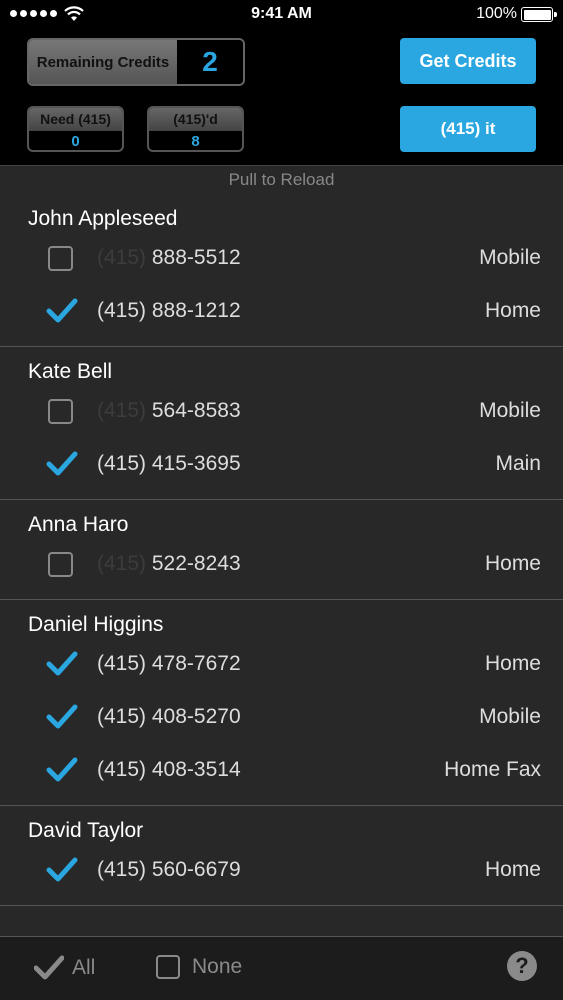 The height and width of the screenshot is (1000, 563). Describe the element at coordinates (496, 13) in the screenshot. I see `battery-percent: 100%` at that location.